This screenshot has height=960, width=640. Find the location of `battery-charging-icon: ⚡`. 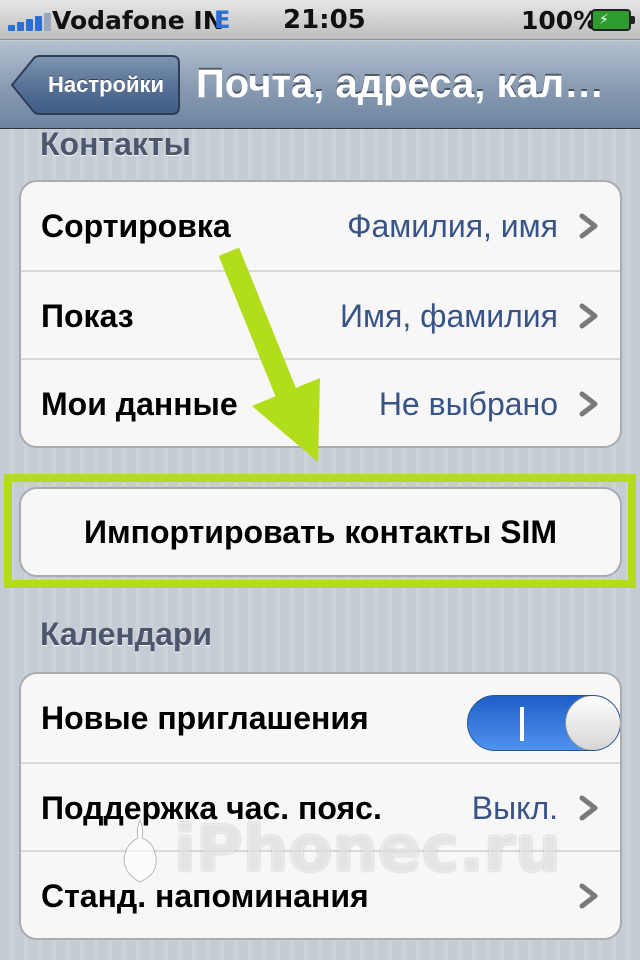

battery-charging-icon: ⚡ is located at coordinates (613, 20).